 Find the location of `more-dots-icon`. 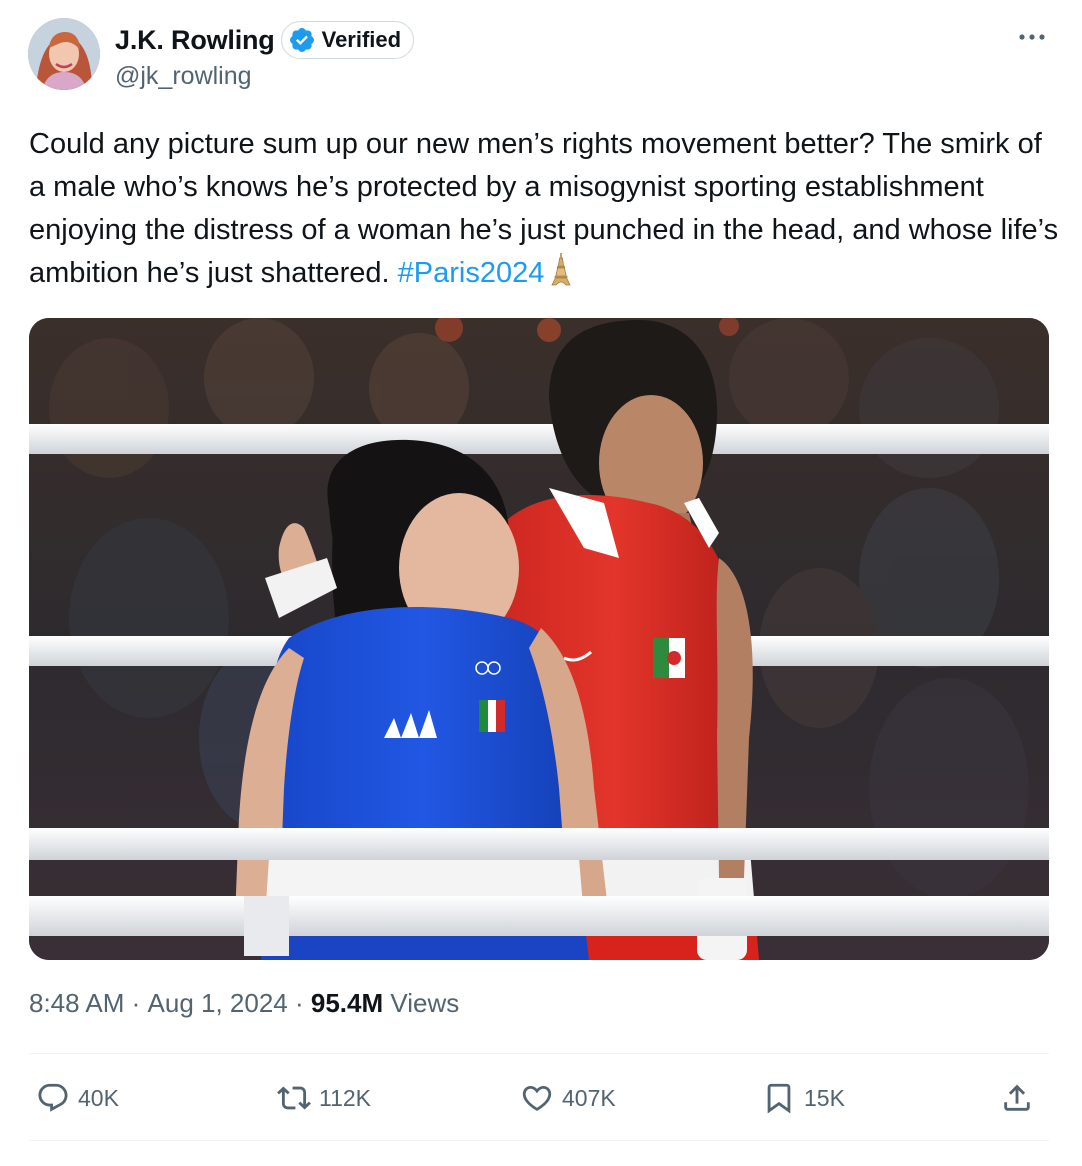

more-dots-icon is located at coordinates (1032, 37).